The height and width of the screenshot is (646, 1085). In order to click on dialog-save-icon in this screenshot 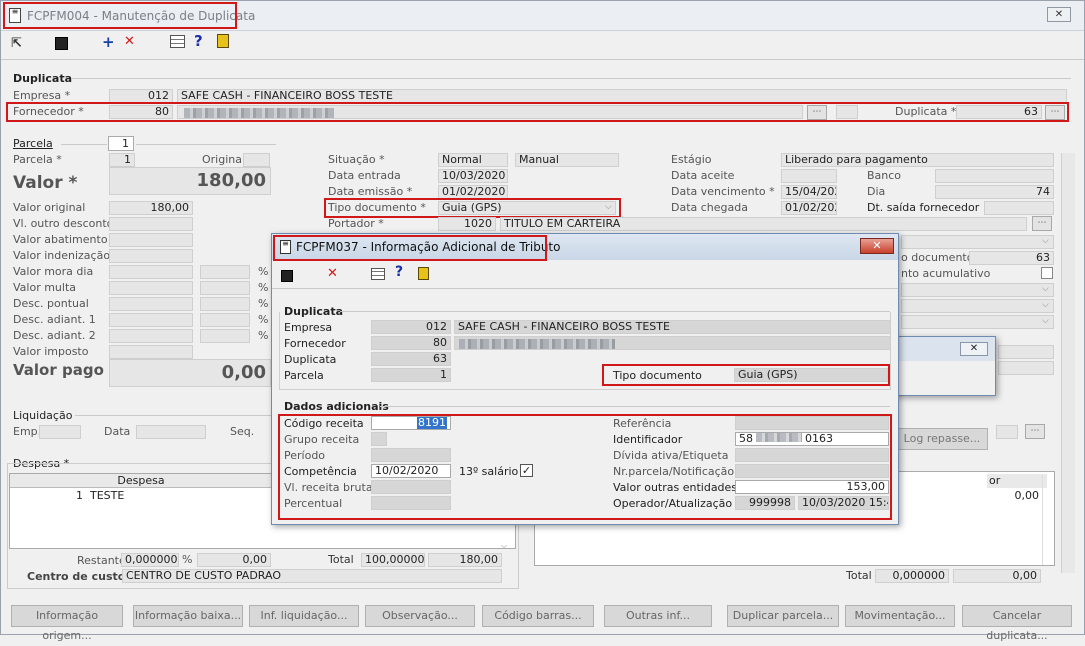, I will do `click(287, 276)`.